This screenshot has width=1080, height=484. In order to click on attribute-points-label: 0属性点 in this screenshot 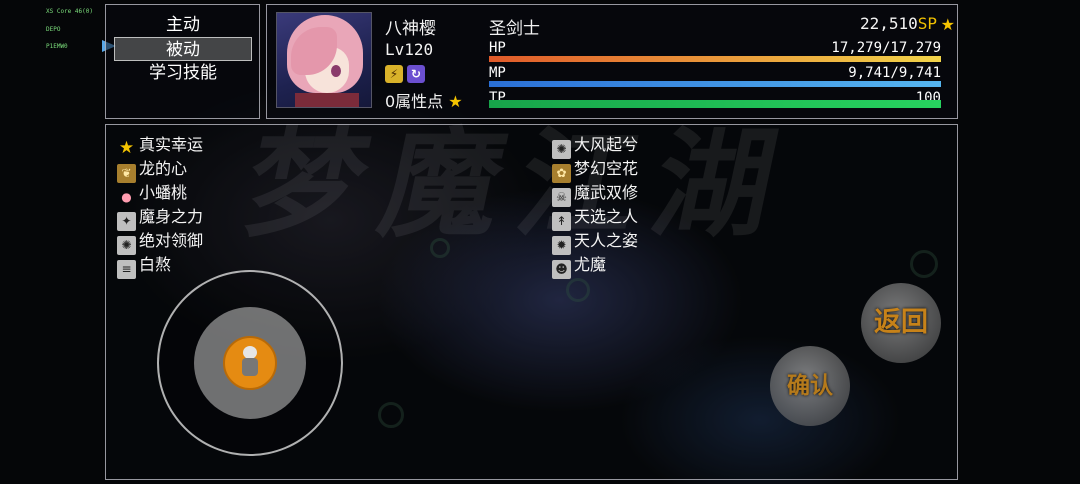, I will do `click(414, 101)`.